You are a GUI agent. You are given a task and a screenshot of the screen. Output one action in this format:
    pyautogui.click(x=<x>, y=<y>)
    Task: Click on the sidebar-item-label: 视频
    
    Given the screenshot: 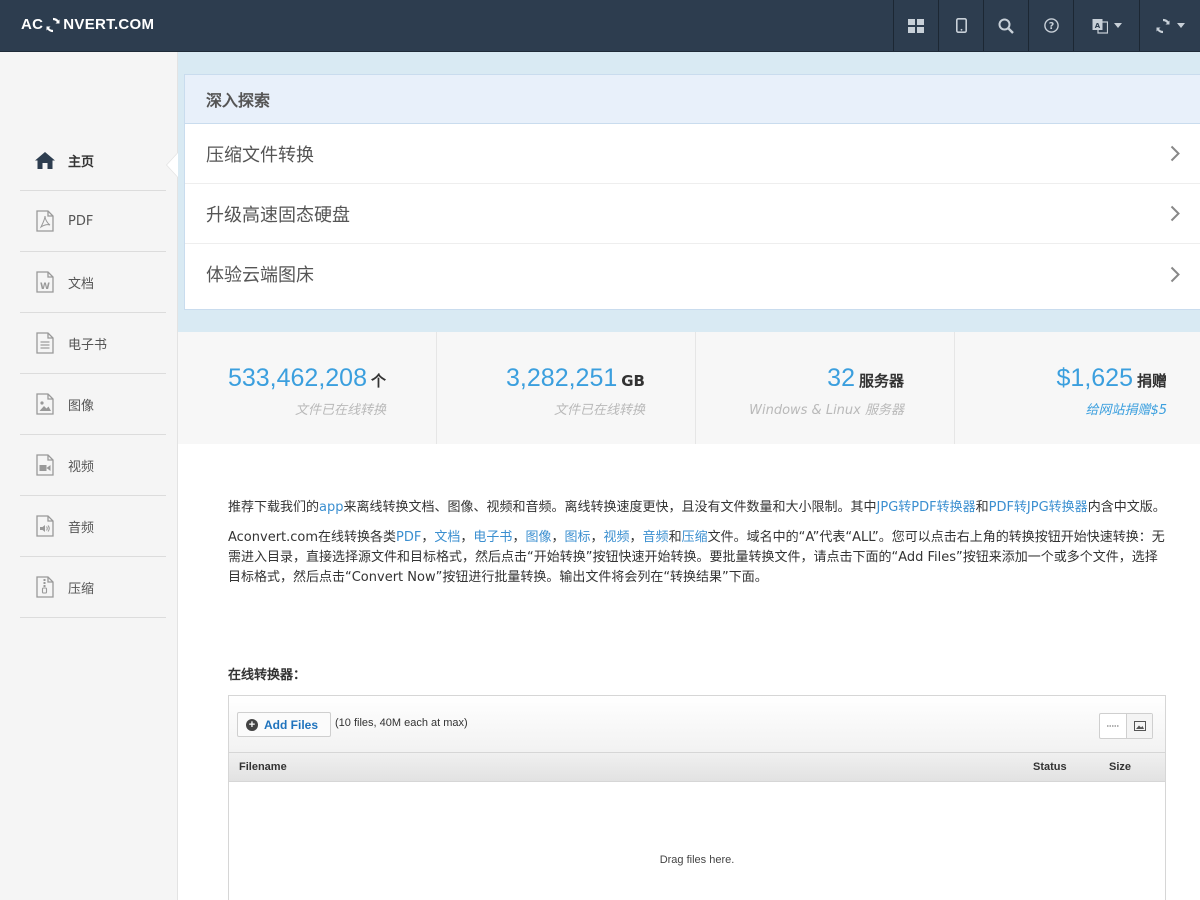 What is the action you would take?
    pyautogui.click(x=81, y=467)
    